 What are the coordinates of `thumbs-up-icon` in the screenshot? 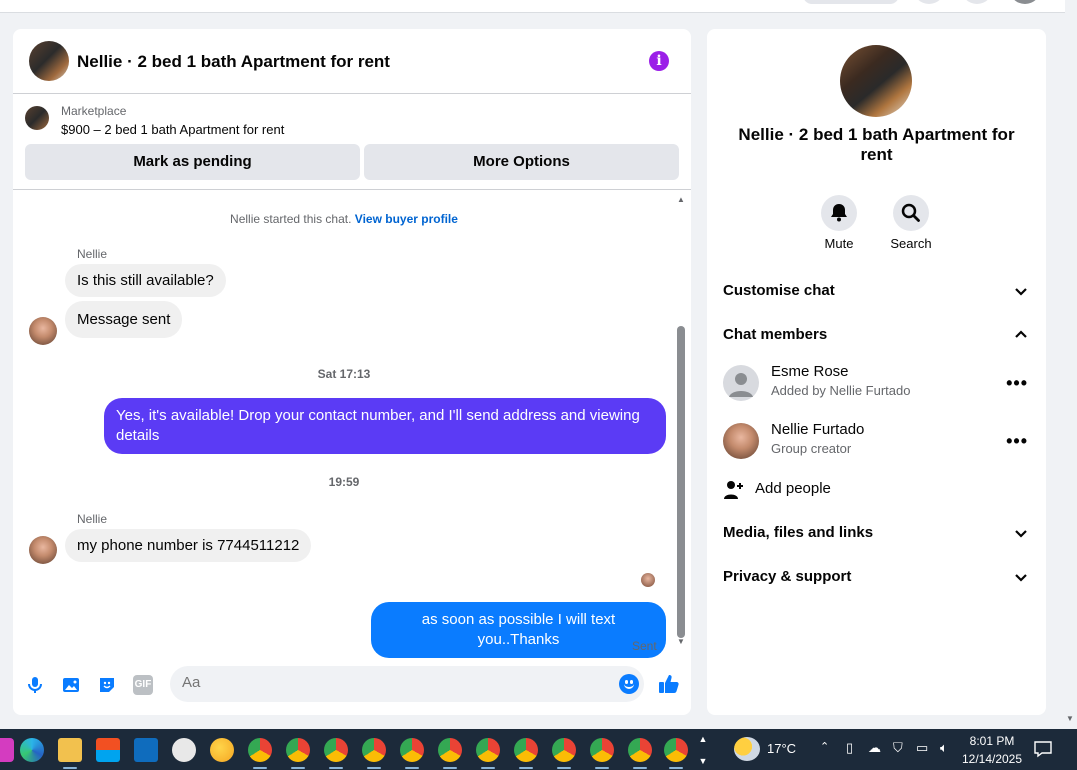 It's located at (669, 684).